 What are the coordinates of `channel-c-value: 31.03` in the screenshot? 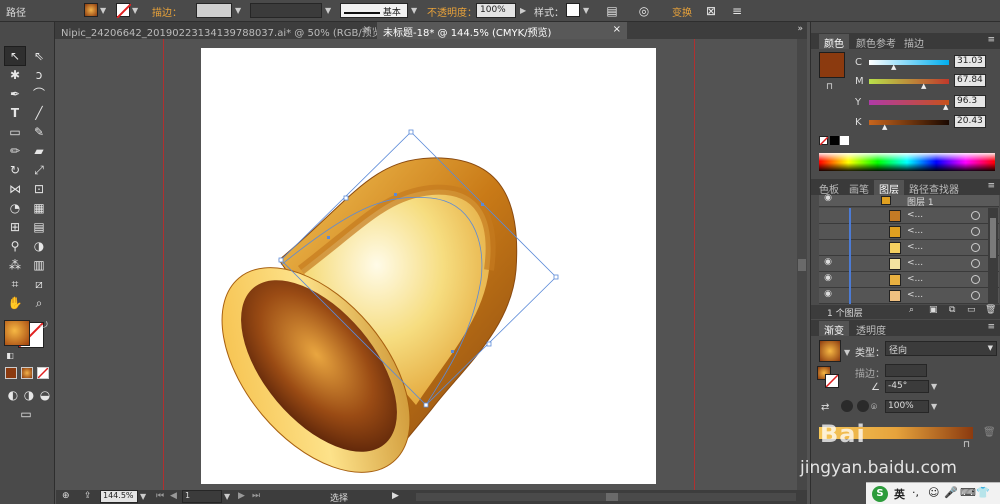 It's located at (970, 61).